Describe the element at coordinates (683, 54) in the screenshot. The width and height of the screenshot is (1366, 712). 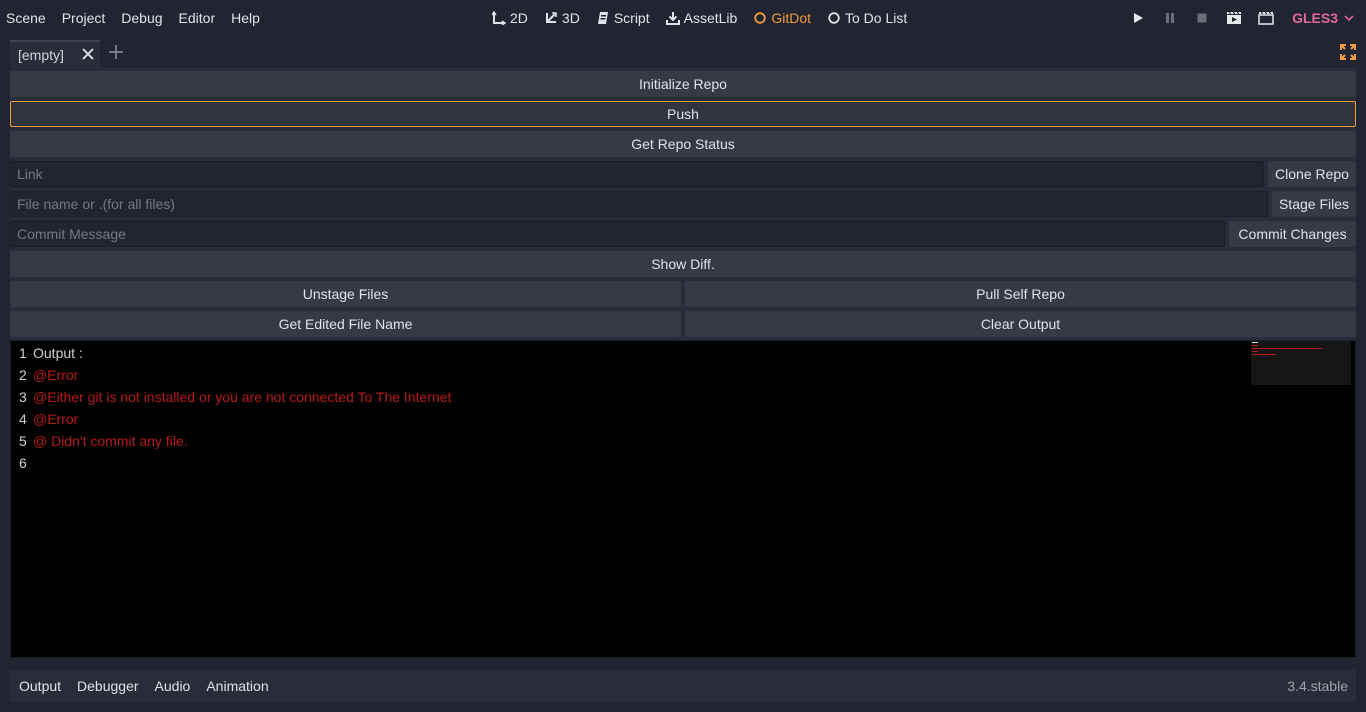
I see `scene-tabbar: [empty]` at that location.